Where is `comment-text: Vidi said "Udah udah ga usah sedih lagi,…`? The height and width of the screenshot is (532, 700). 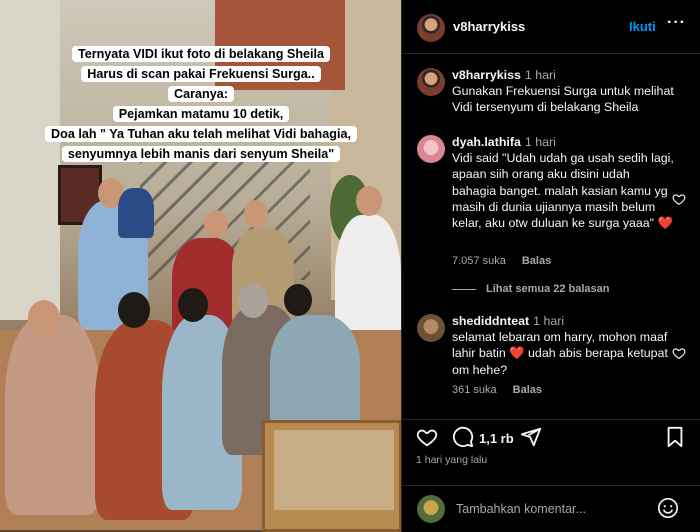
comment-text: Vidi said "Udah udah ga usah sedih lagi,… is located at coordinates (563, 191).